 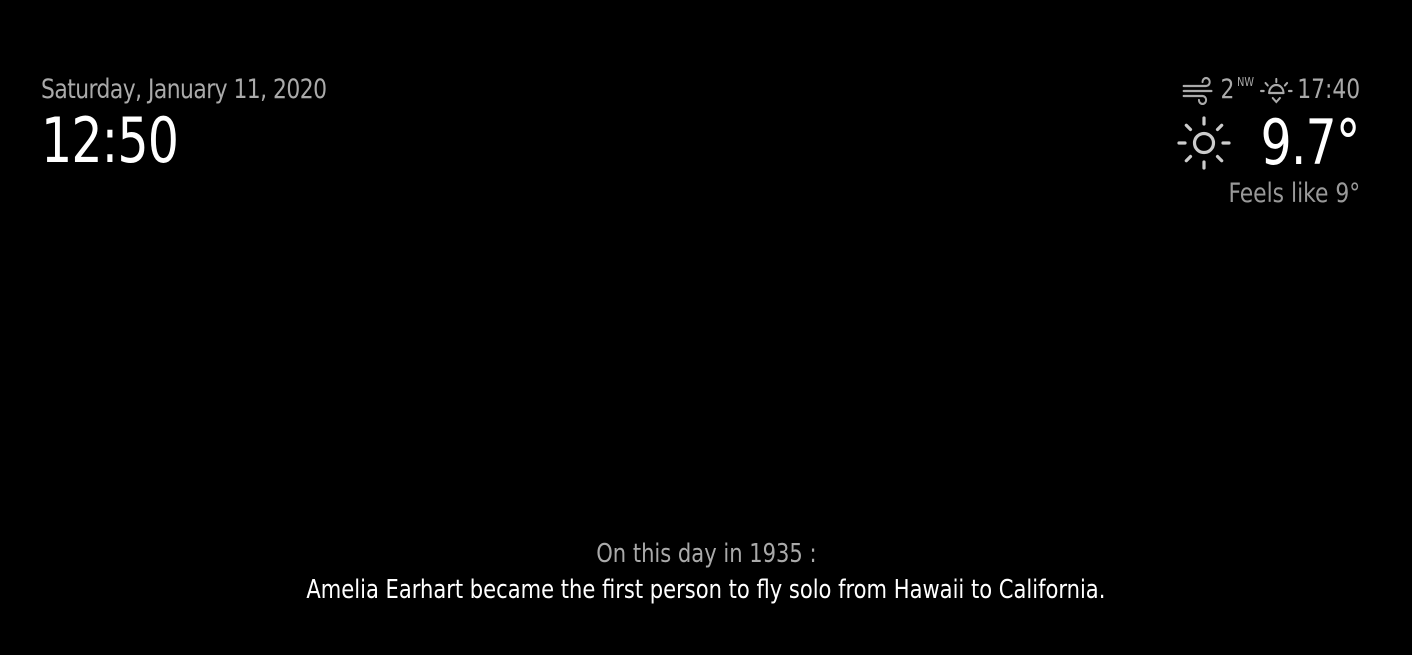 What do you see at coordinates (199, 122) in the screenshot?
I see `clock-module: Saturday, January 11, 2020 12:50` at bounding box center [199, 122].